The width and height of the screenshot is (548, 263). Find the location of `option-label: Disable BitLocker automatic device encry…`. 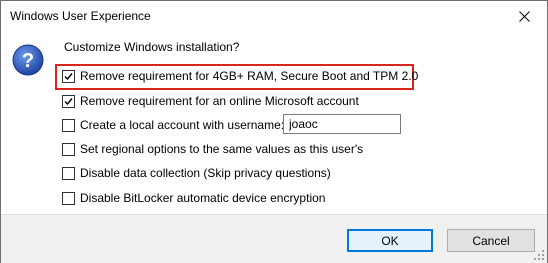

option-label: Disable BitLocker automatic device encry… is located at coordinates (203, 198).